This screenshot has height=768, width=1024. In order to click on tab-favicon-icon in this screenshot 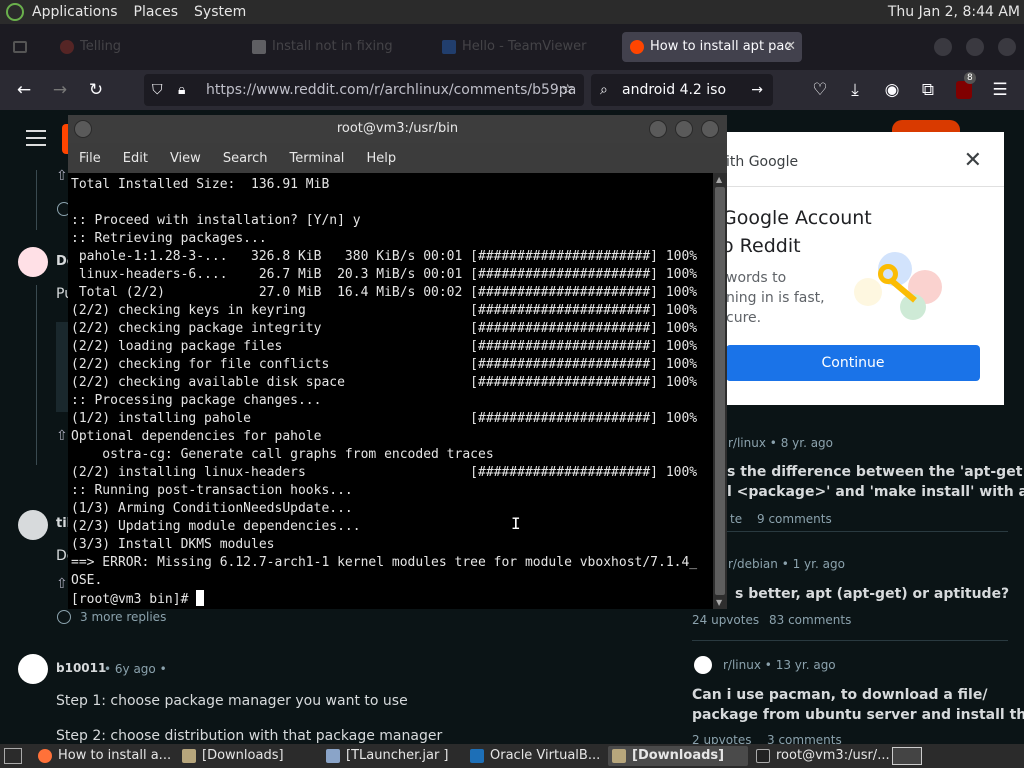, I will do `click(449, 47)`.